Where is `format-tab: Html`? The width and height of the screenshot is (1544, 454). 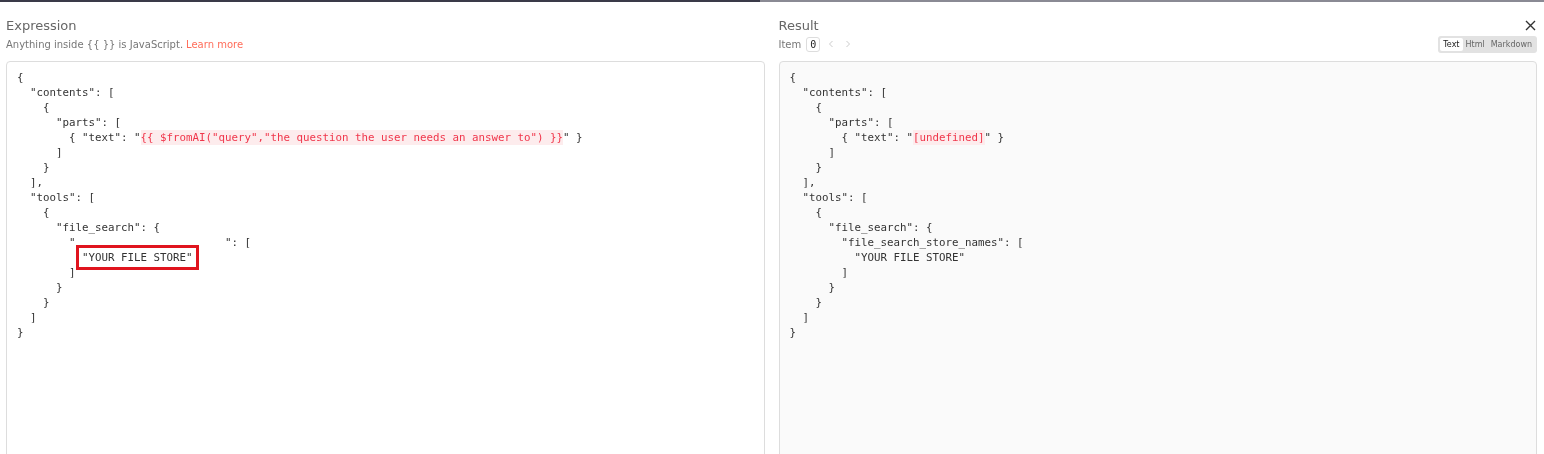 format-tab: Html is located at coordinates (1475, 44).